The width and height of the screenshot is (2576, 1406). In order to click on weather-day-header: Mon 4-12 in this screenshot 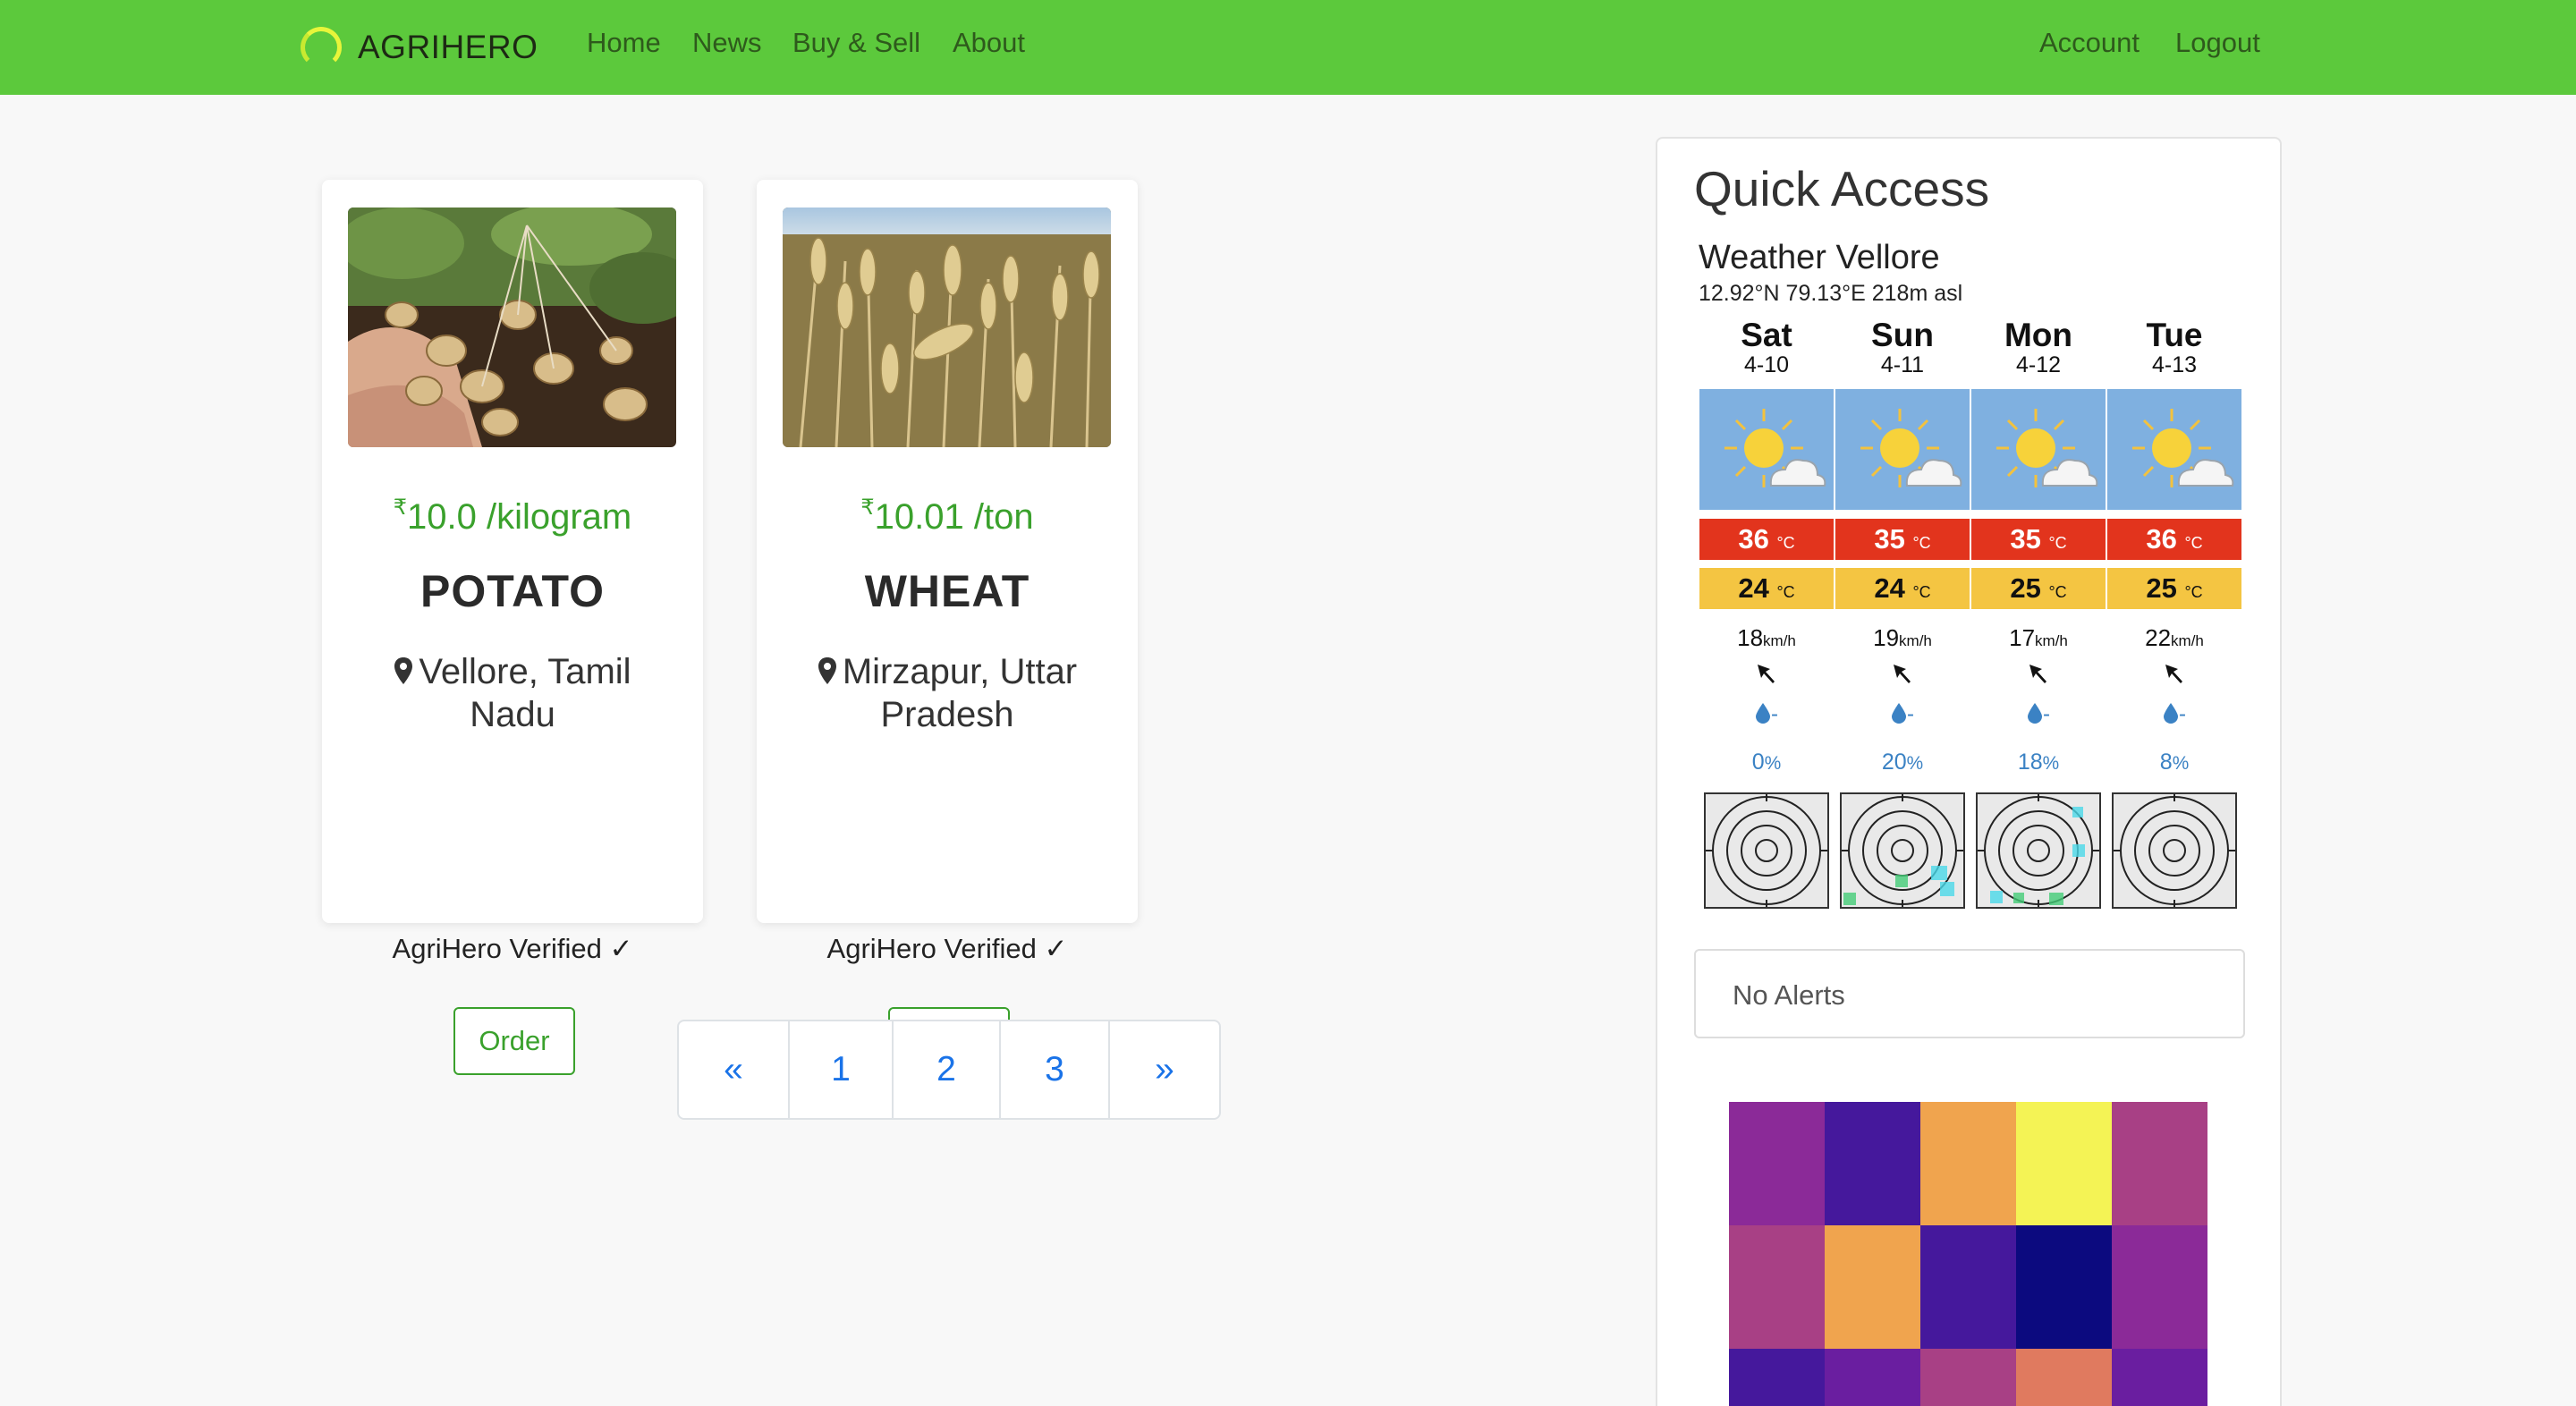, I will do `click(2038, 348)`.